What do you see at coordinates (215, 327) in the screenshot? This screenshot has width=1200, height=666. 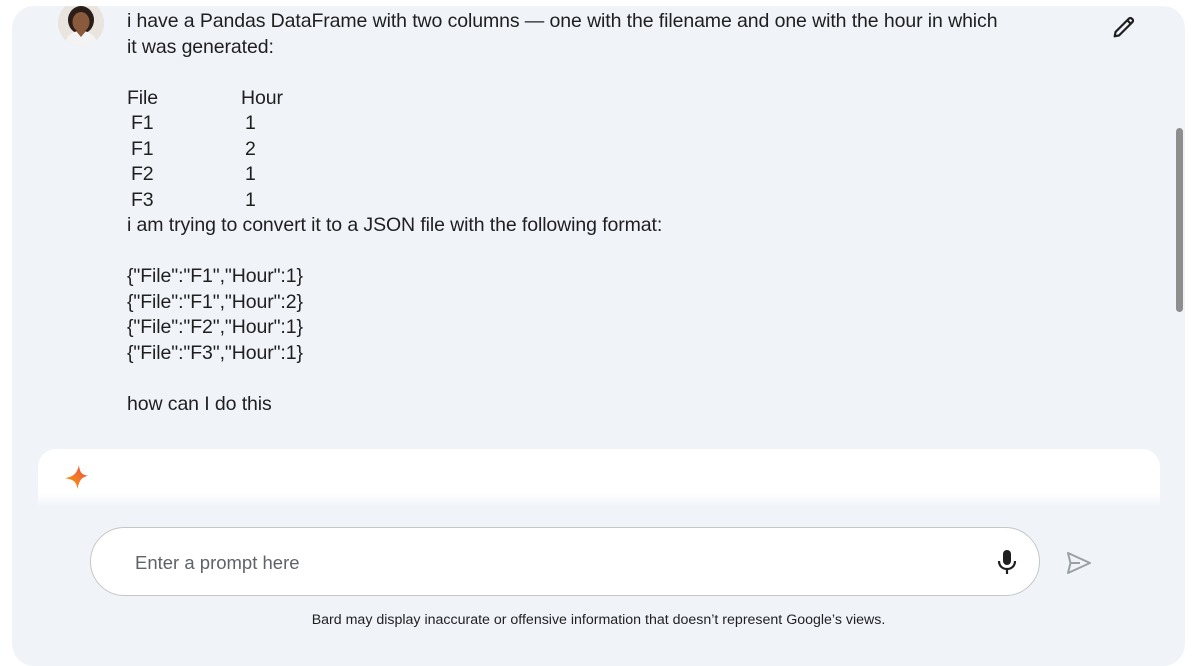 I see `json-line: {"File":"F2","Hour":1}` at bounding box center [215, 327].